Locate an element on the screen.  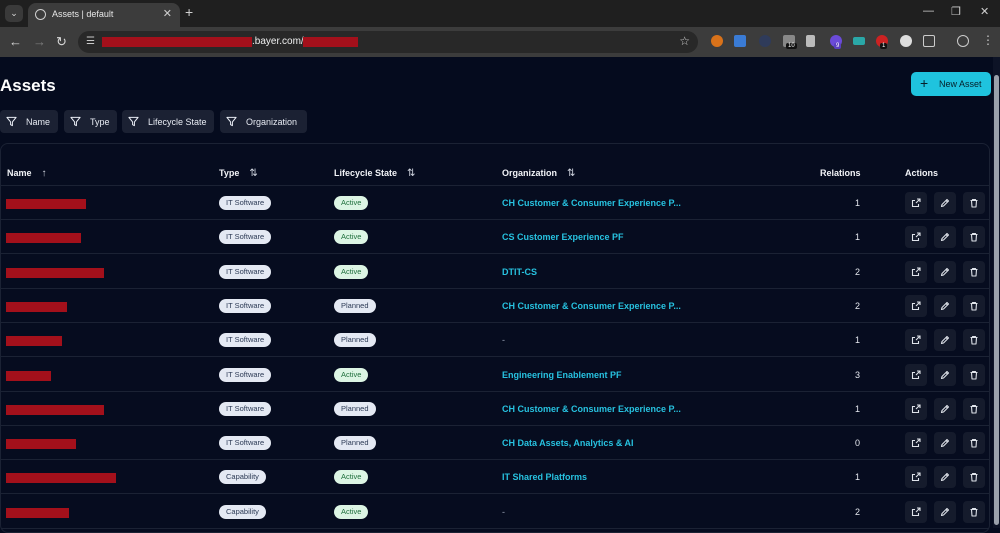
column-header-organization: Organization ⇅ is located at coordinates (538, 173).